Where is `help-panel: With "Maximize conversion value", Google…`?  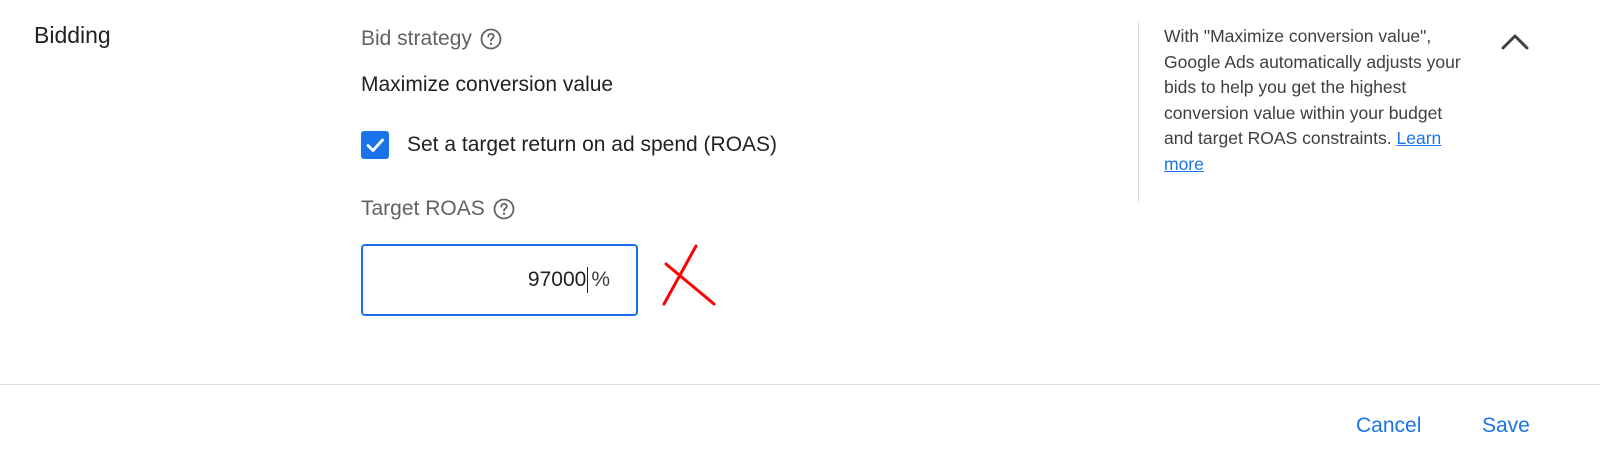
help-panel: With "Maximize conversion value", Google… is located at coordinates (1319, 101).